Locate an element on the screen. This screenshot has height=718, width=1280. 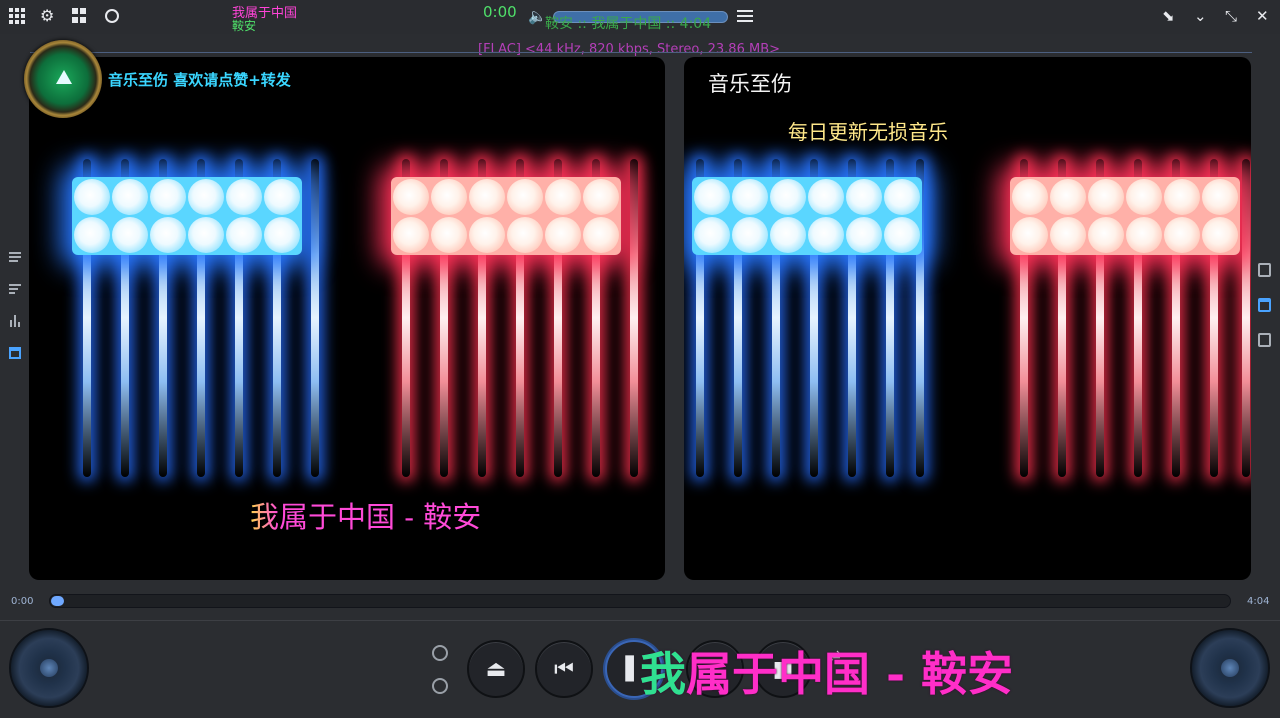
video-subtitle-text: 每日更新无损音乐 is located at coordinates (868, 132).